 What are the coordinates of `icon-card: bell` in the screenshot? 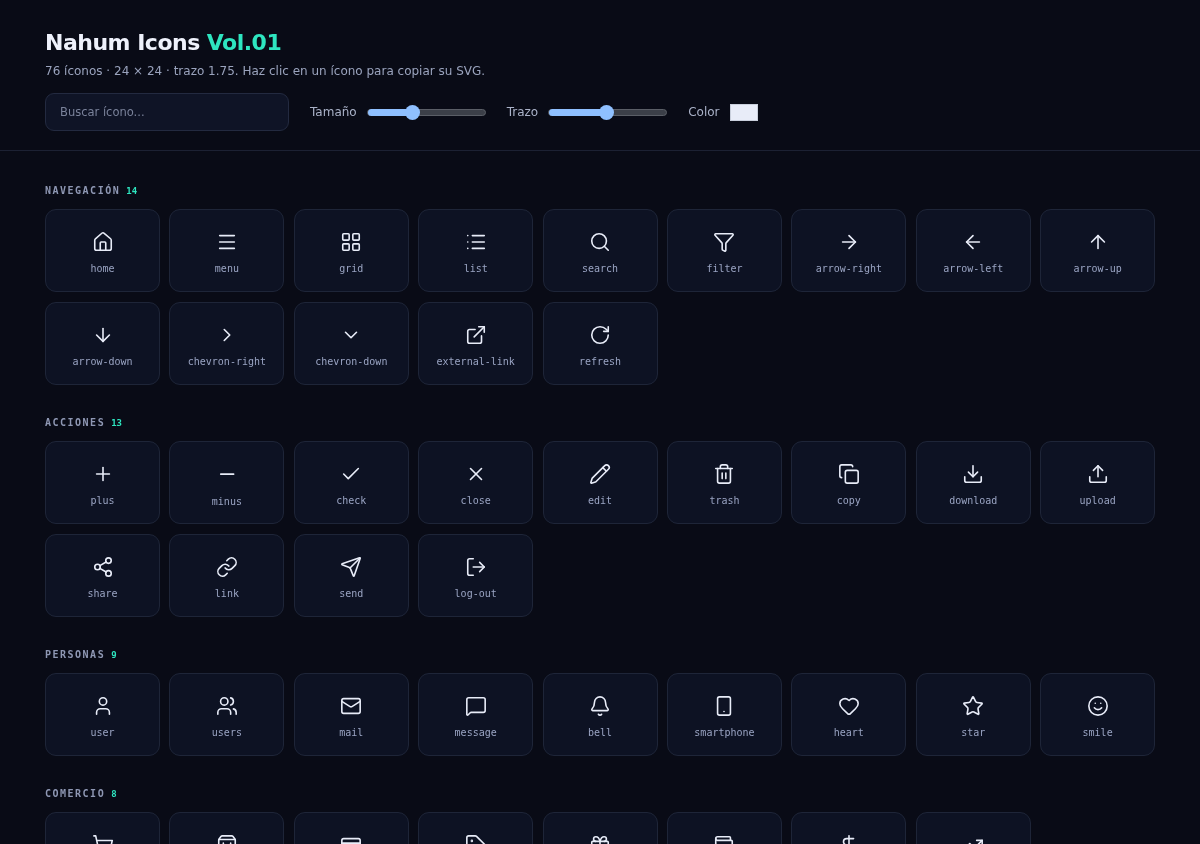 It's located at (600, 714).